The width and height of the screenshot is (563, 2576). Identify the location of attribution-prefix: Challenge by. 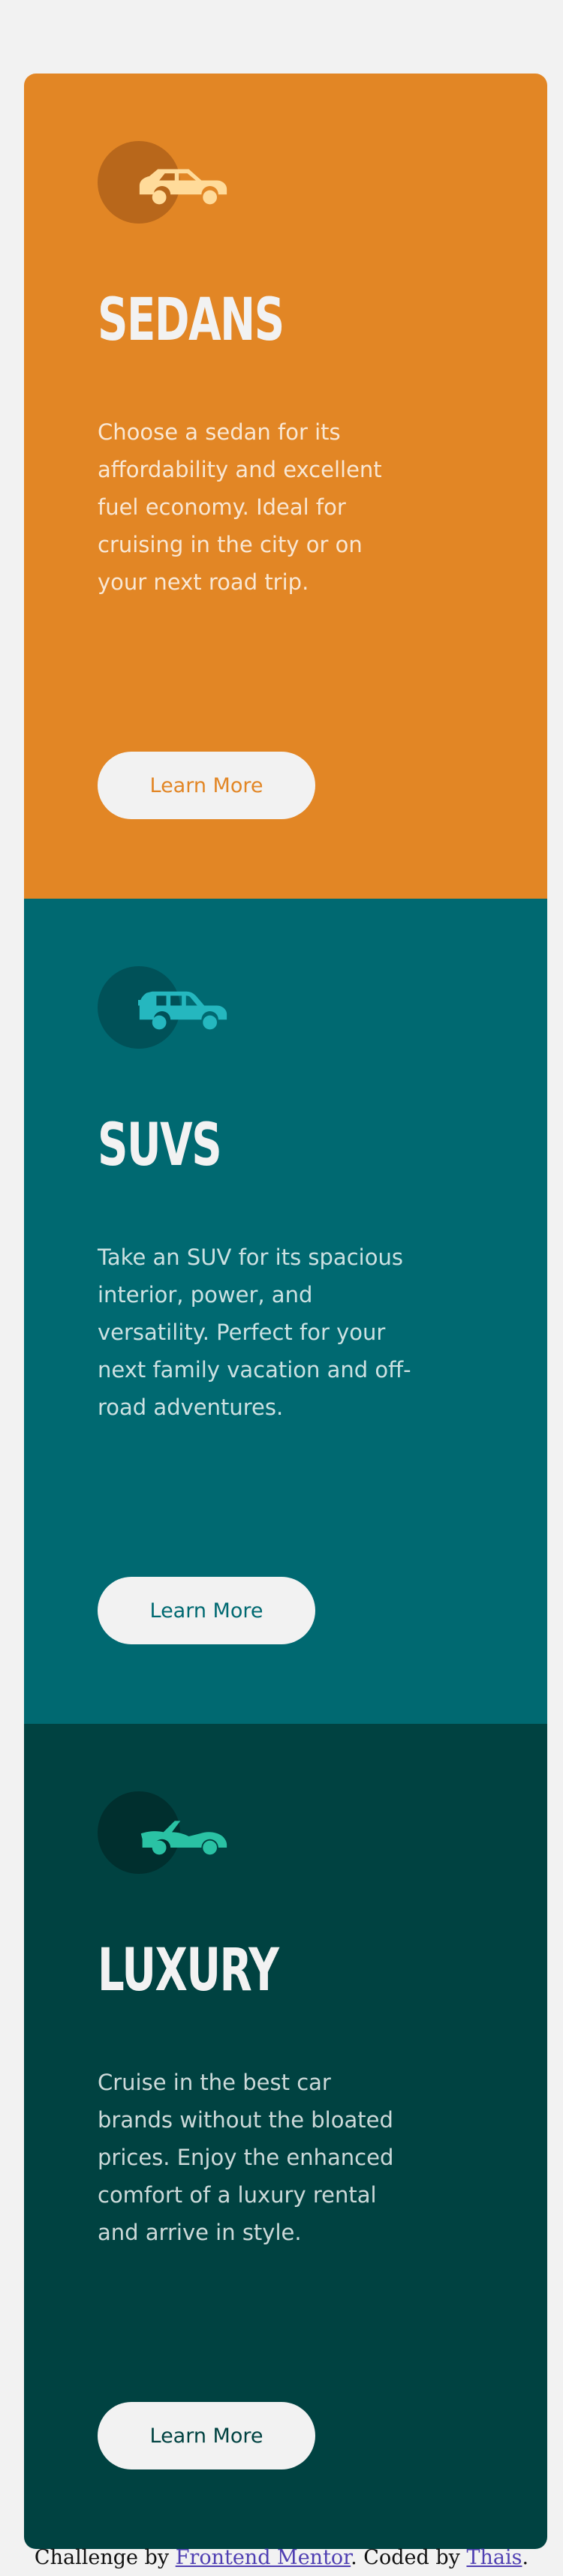
(102, 2557).